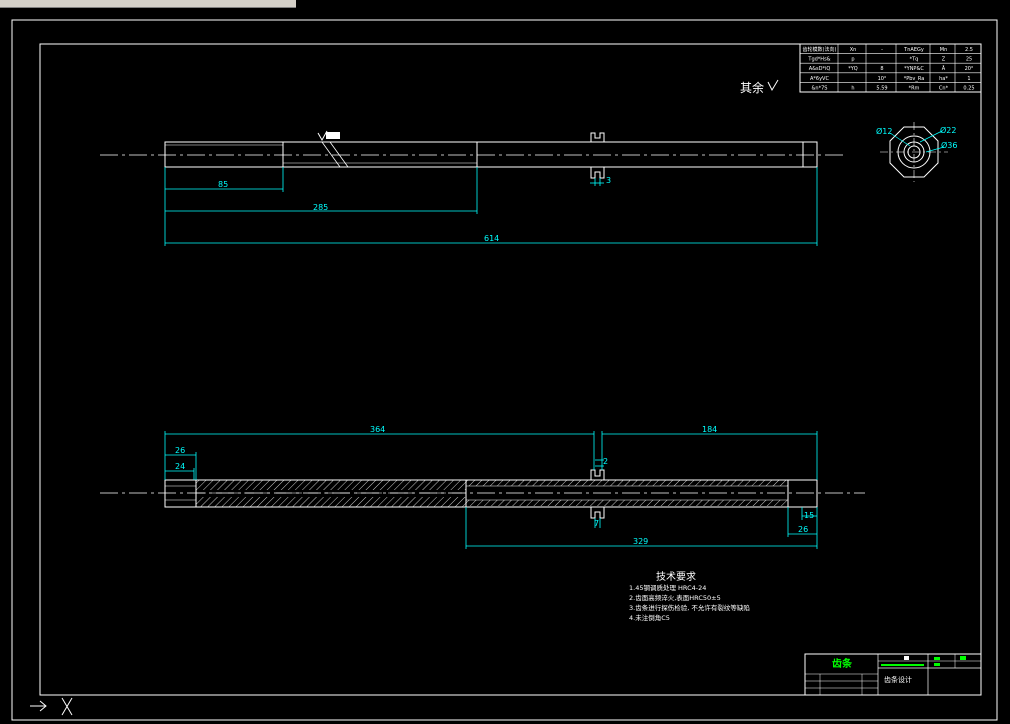 This screenshot has height=724, width=1010. What do you see at coordinates (948, 130) in the screenshot?
I see `dim-dia-22: Ø22` at bounding box center [948, 130].